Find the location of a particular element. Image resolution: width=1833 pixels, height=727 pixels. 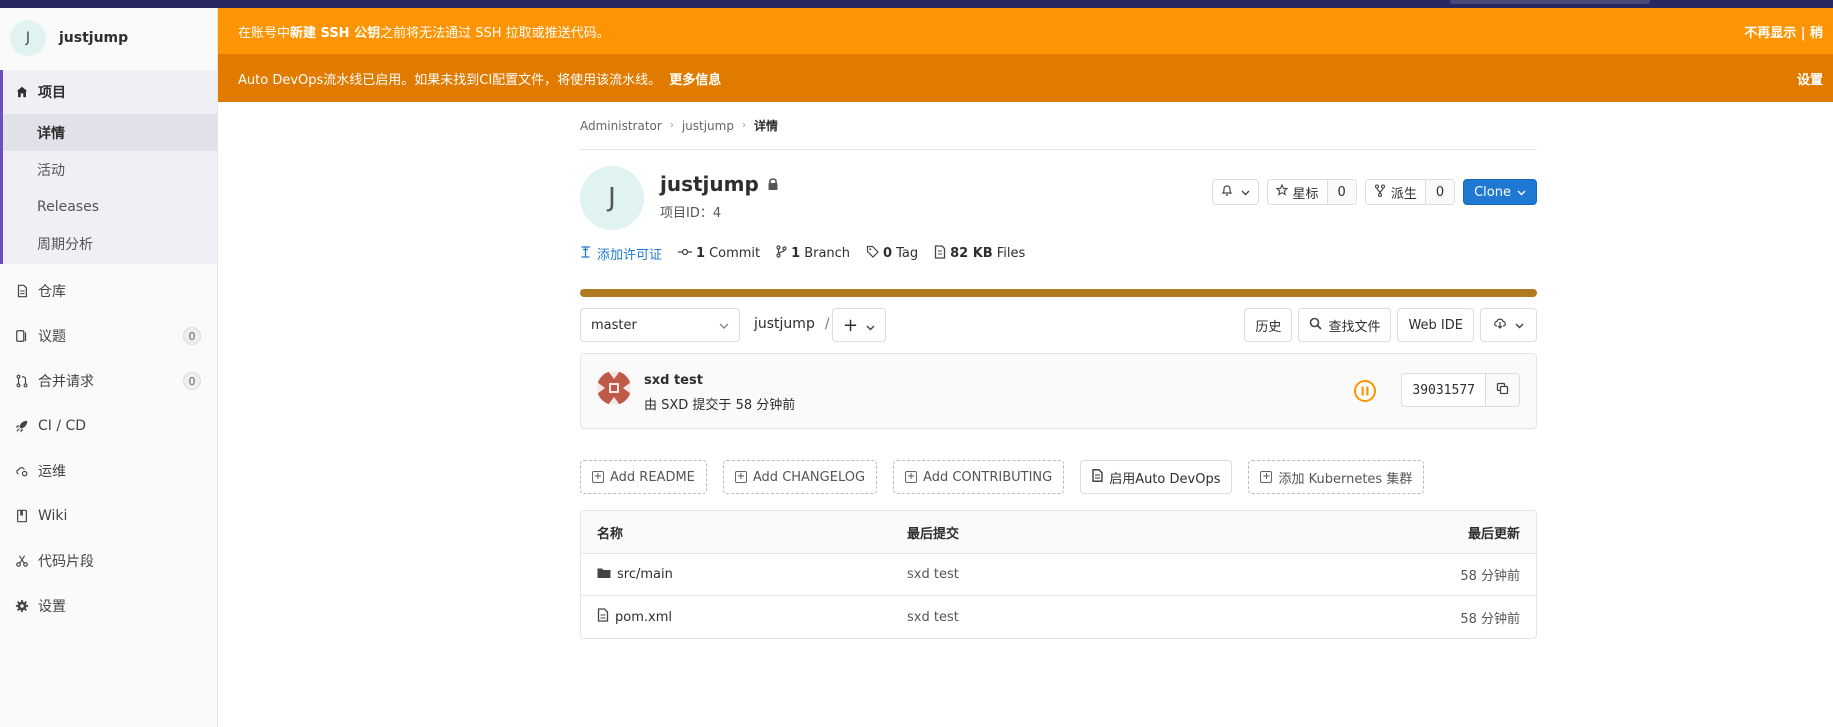

history-button: 历史 is located at coordinates (1268, 325).